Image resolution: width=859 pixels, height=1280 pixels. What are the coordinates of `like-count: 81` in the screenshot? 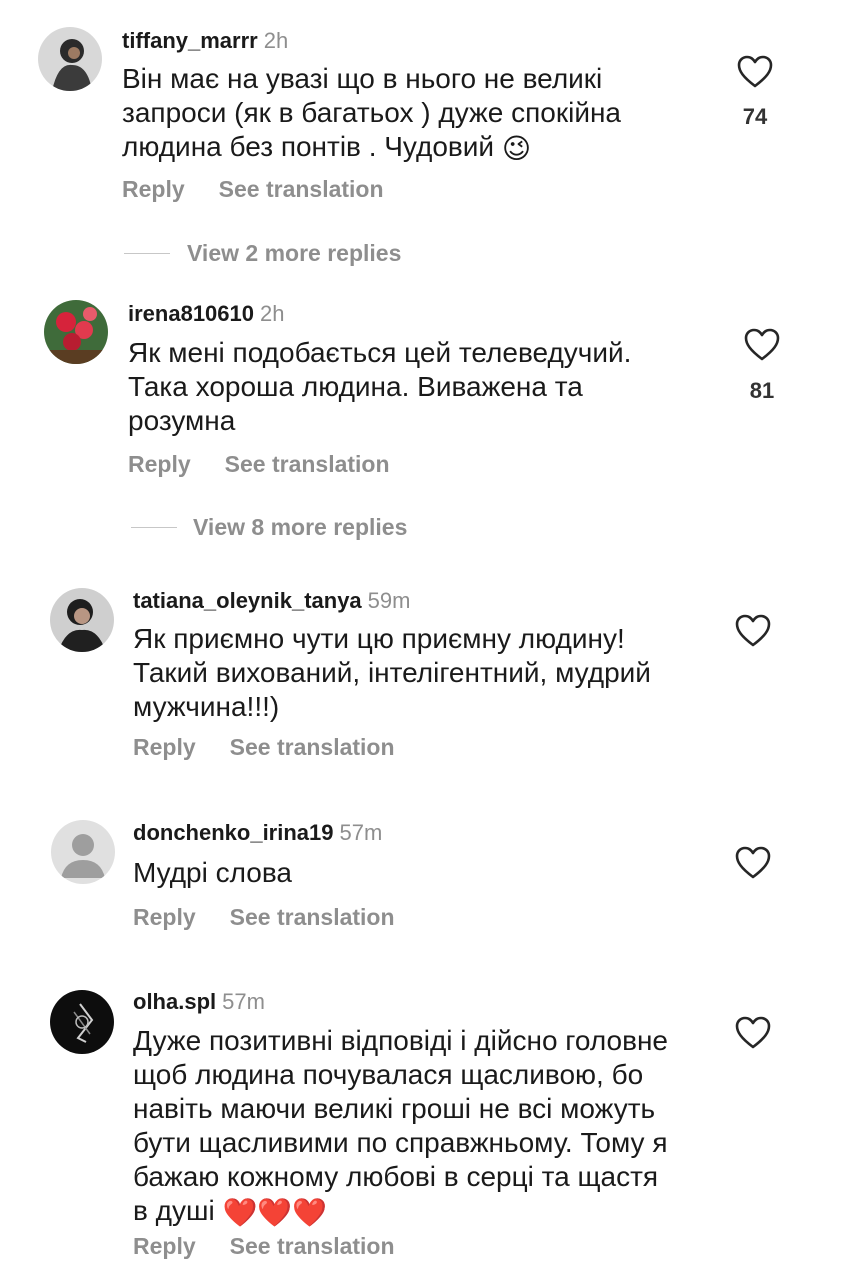 It's located at (762, 390).